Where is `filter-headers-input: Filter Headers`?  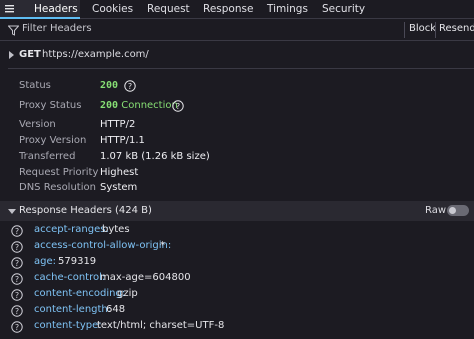 filter-headers-input: Filter Headers is located at coordinates (57, 28).